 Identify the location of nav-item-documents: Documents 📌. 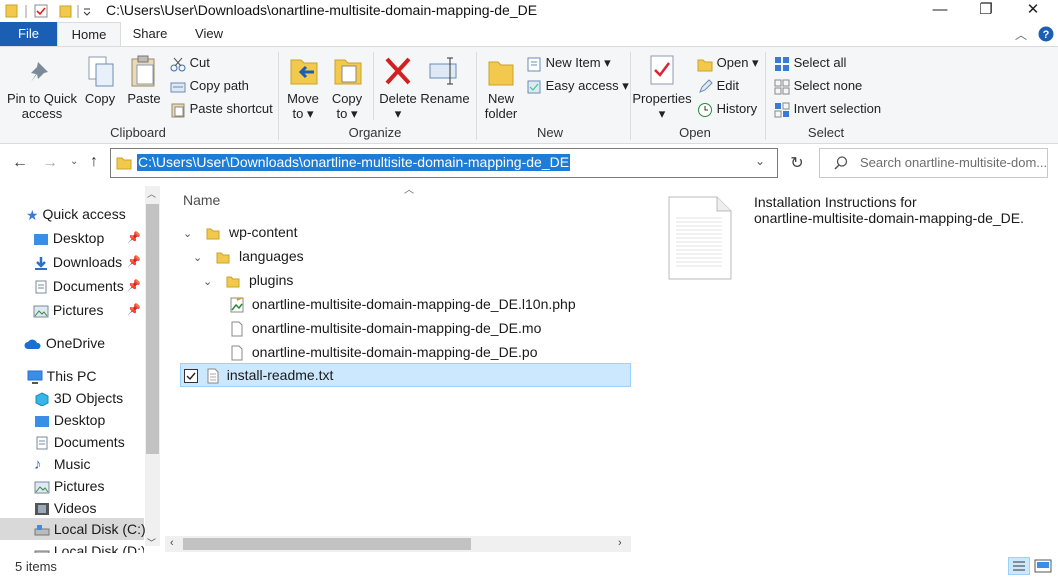
(88, 286).